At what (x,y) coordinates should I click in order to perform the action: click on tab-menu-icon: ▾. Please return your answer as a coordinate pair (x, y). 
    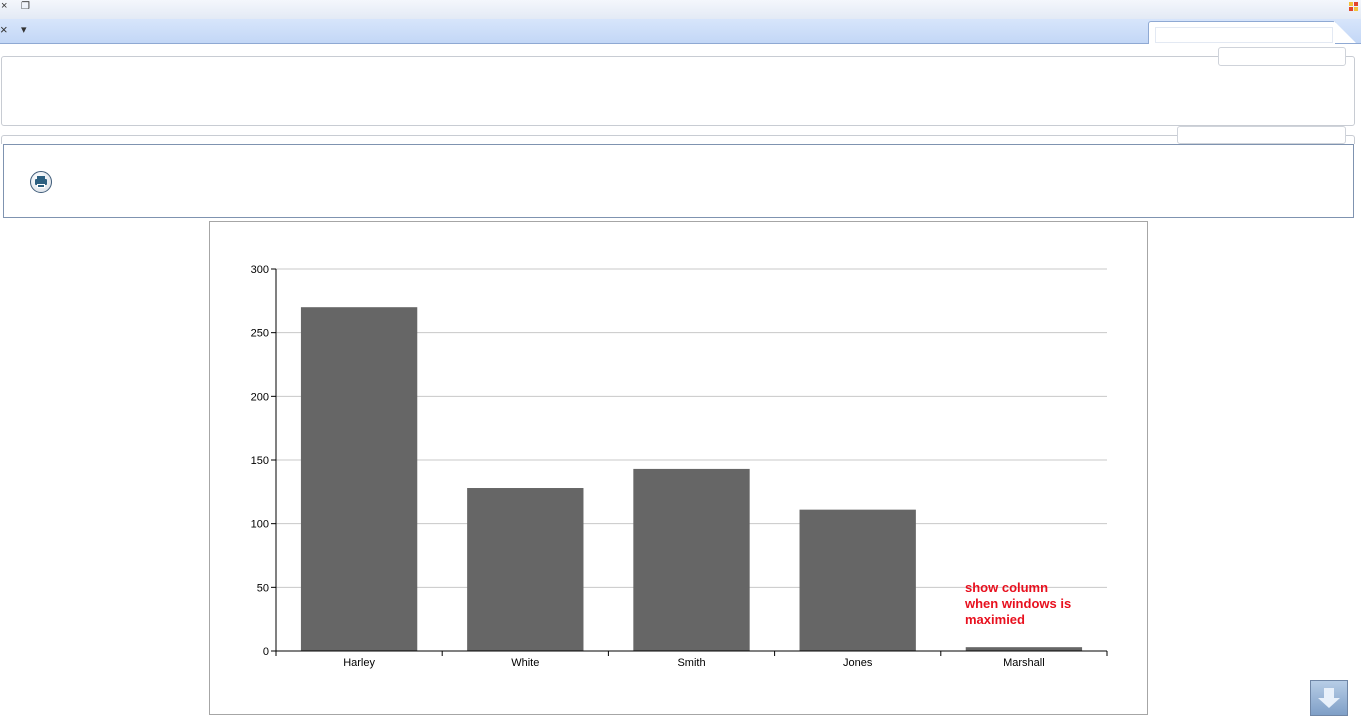
    Looking at the image, I should click on (24, 30).